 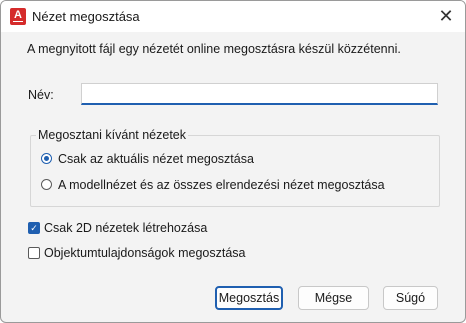 I want to click on views-group-legend: Megosztani kívánt nézetek, so click(x=112, y=135).